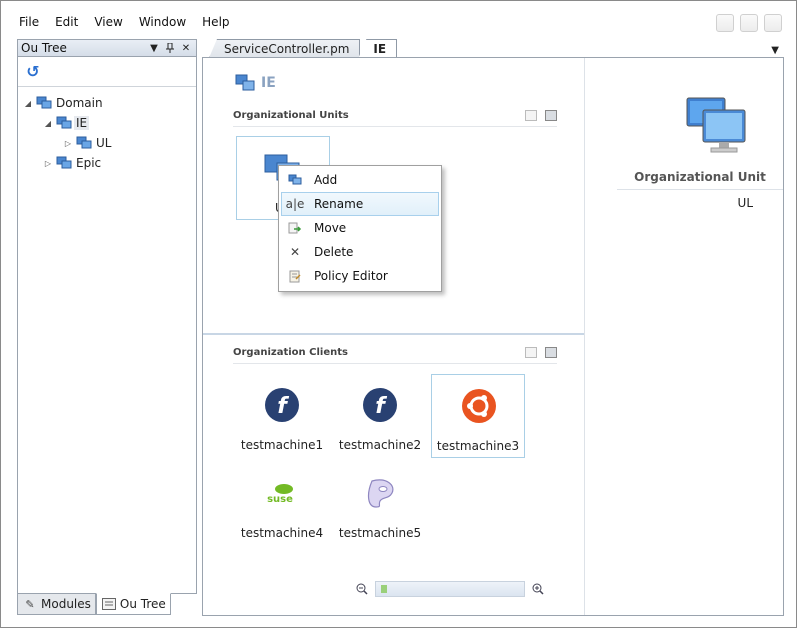  What do you see at coordinates (154, 48) in the screenshot?
I see `dropdown-icon: ▼` at bounding box center [154, 48].